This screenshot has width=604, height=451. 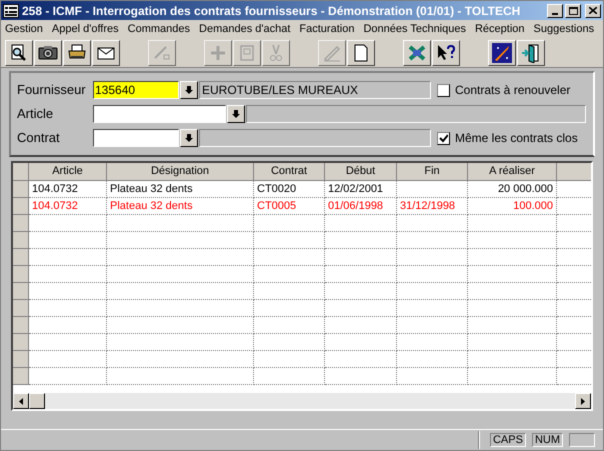 I want to click on menu-item: Données Techniques, so click(x=414, y=29).